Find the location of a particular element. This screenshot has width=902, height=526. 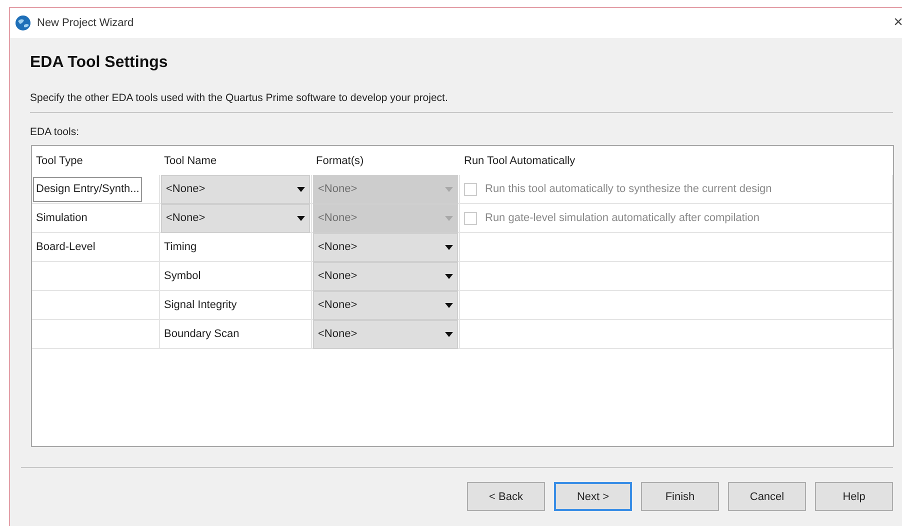

description-text: Specify the other EDA tools used with the Quartus Prime software to develop your project. is located at coordinates (239, 98).